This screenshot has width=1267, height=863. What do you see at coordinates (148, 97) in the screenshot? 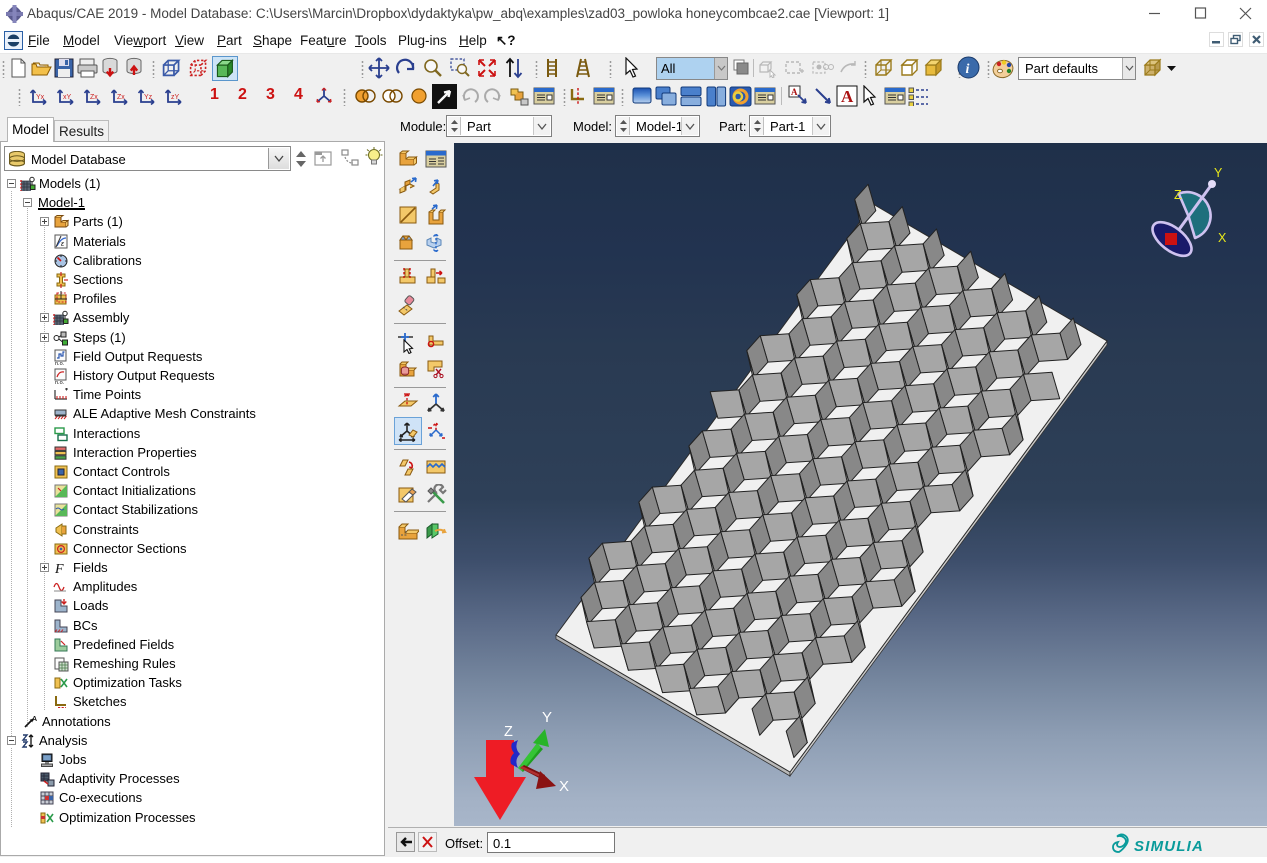
I see `svg-text: Yz` at bounding box center [148, 97].